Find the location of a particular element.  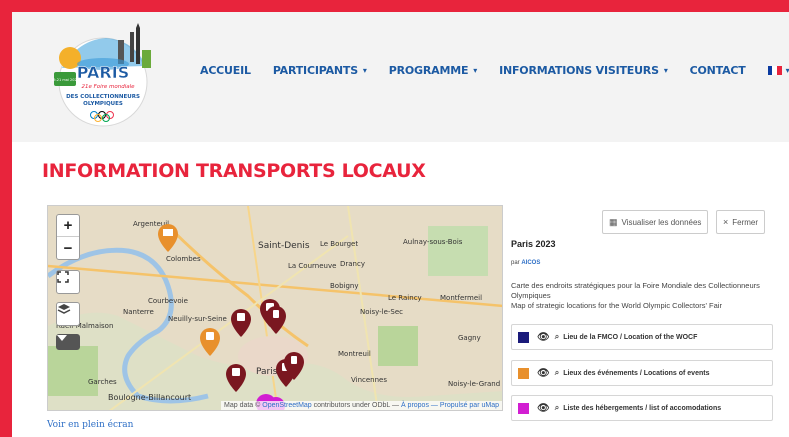

language-switcher: ▾ is located at coordinates (778, 70).